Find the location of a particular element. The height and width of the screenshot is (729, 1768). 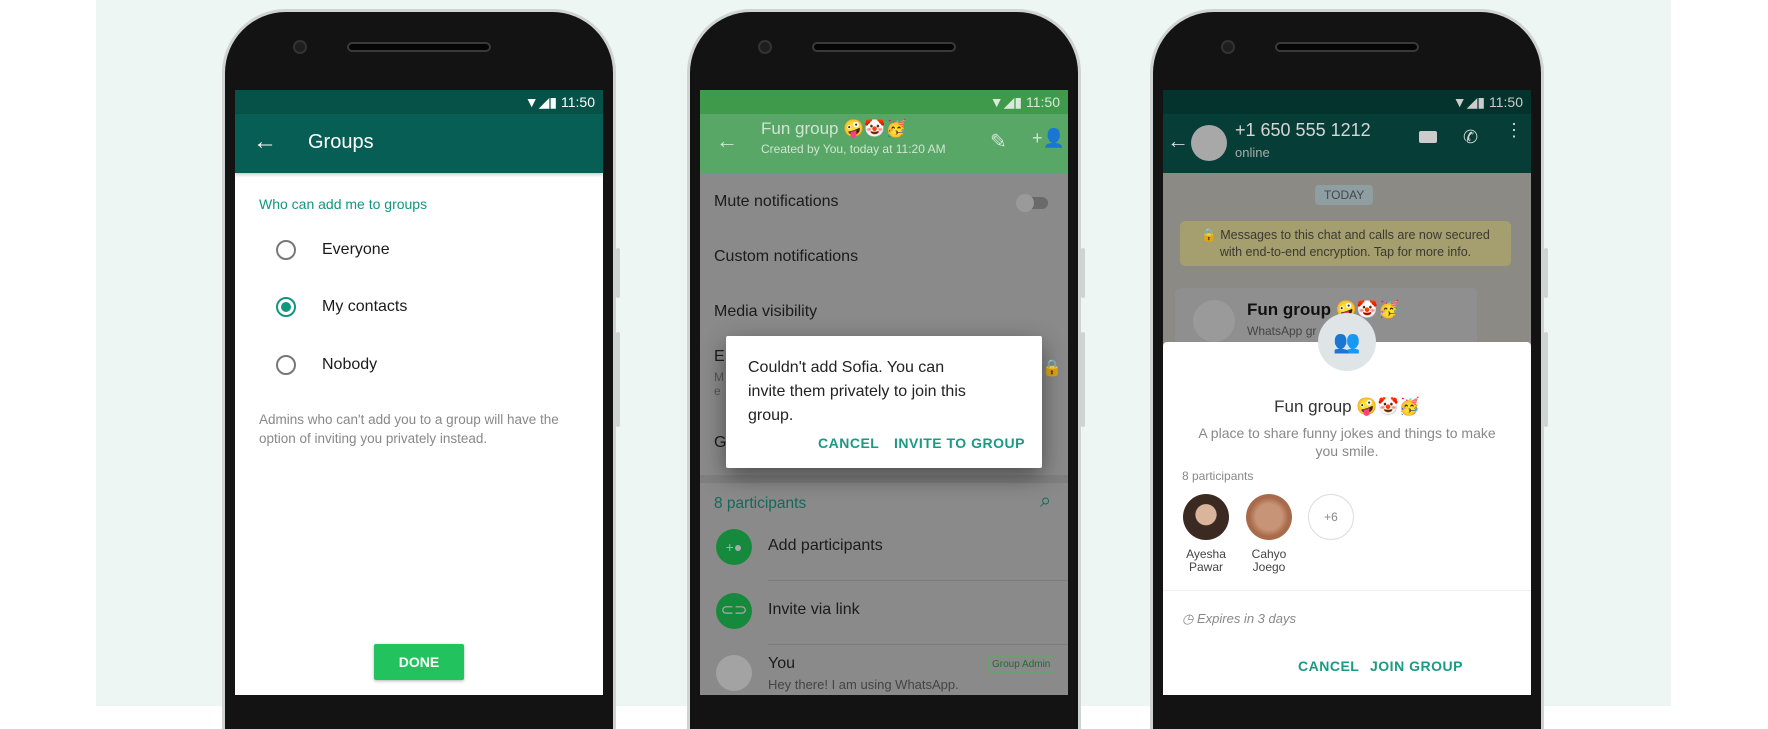

group-settings-row: G is located at coordinates (720, 443).